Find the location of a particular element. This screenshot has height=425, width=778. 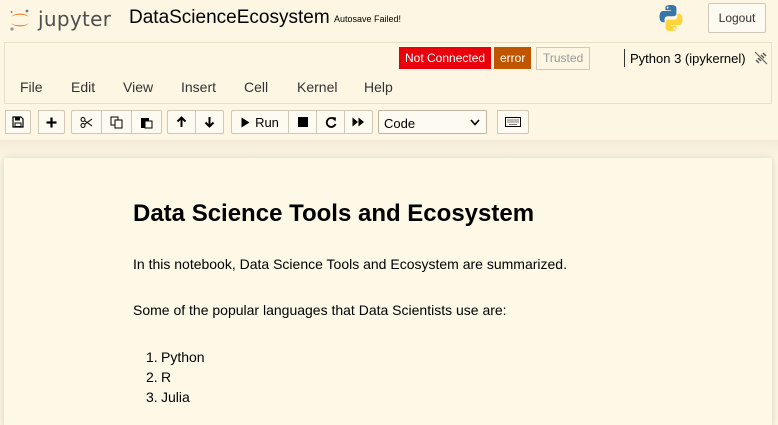

trusted-badge: Trusted is located at coordinates (563, 58).